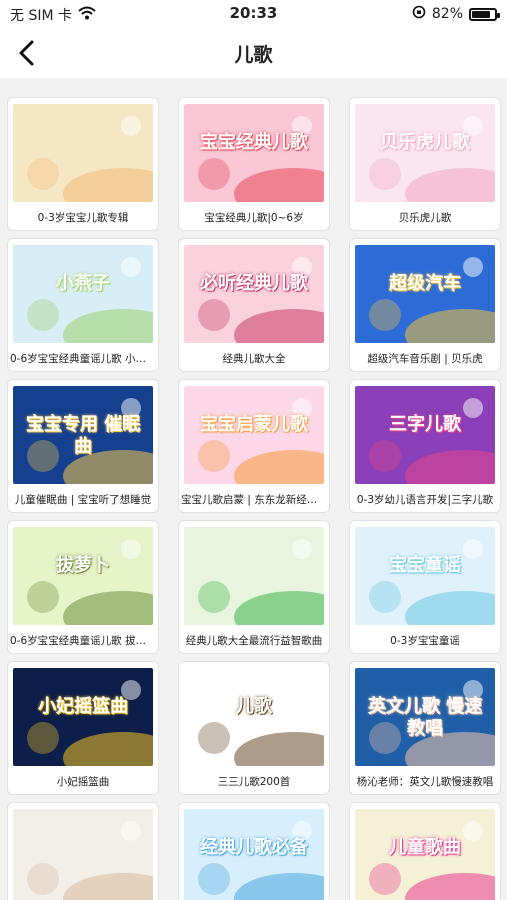 This screenshot has width=507, height=900. Describe the element at coordinates (83, 782) in the screenshot. I see `album-title: 小妃摇篮曲` at that location.